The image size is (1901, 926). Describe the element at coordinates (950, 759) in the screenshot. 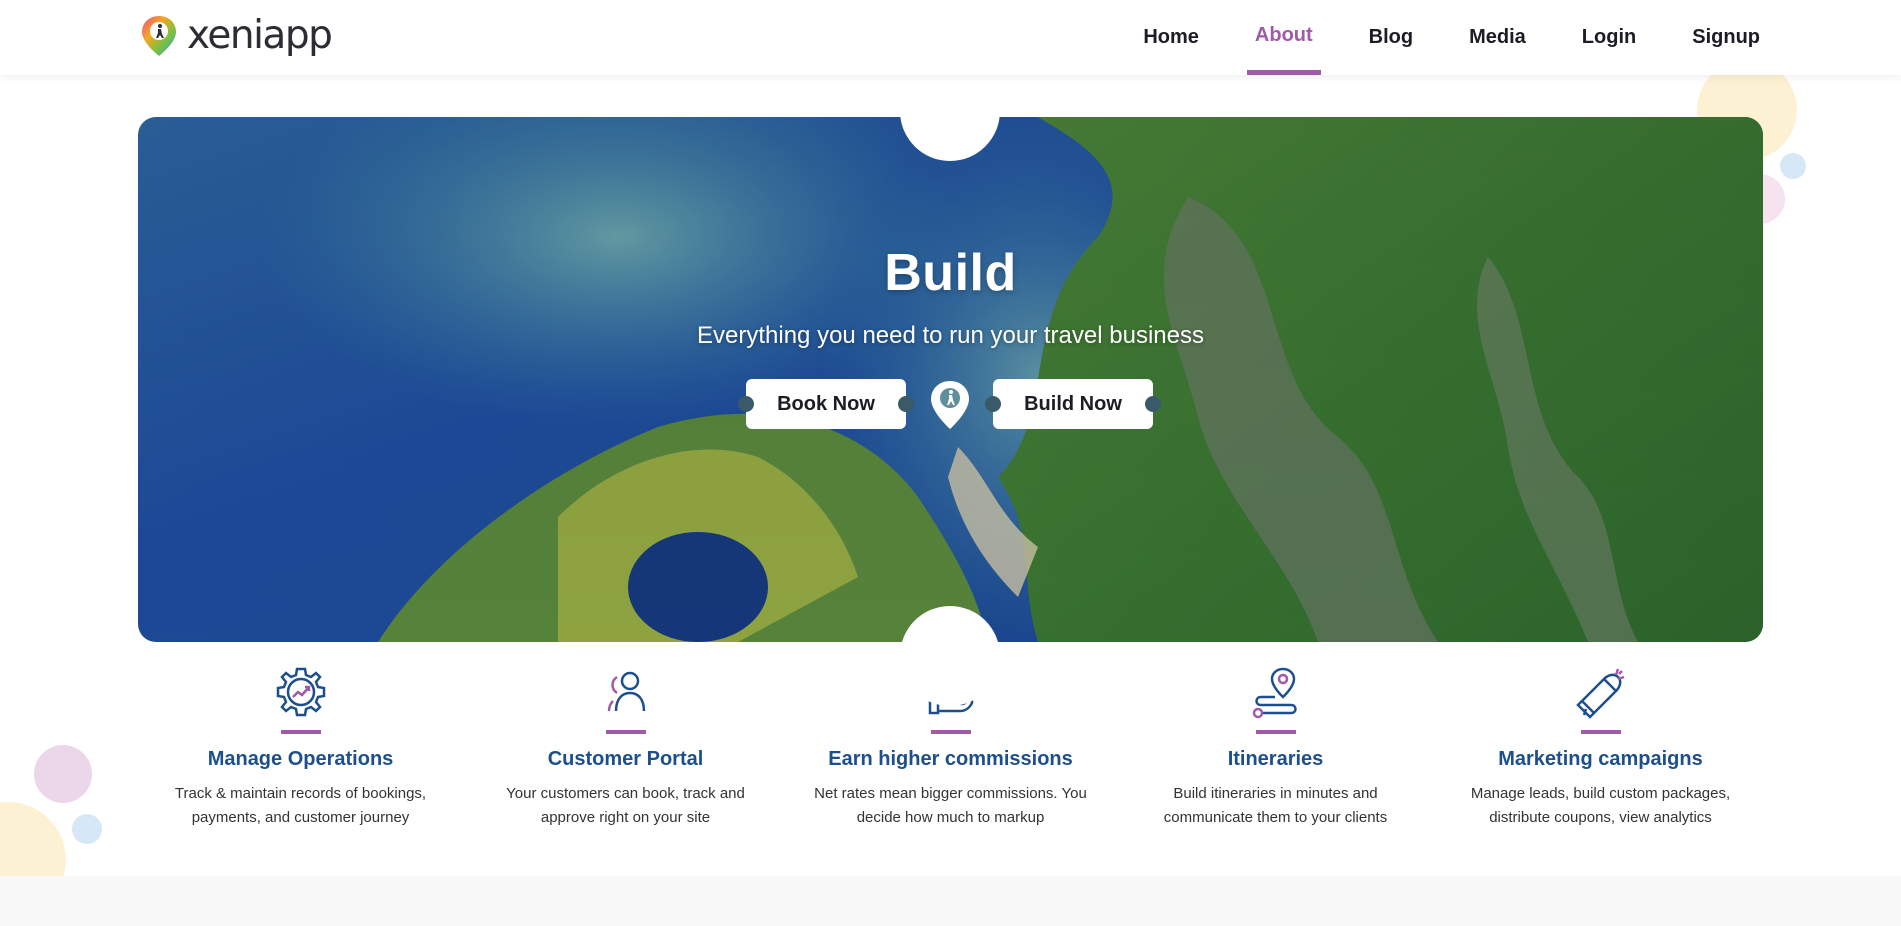

I see `feature-title: Earn higher commissions` at that location.